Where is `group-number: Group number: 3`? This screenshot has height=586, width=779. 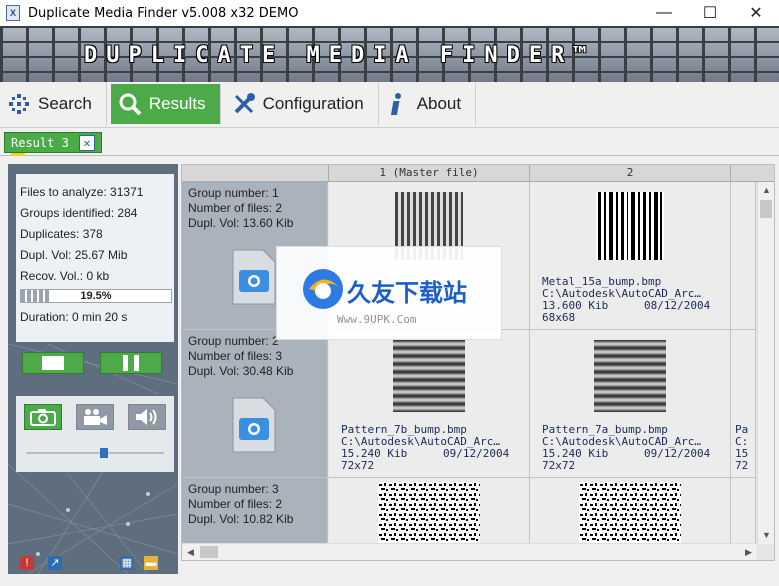 group-number: Group number: 3 is located at coordinates (233, 489).